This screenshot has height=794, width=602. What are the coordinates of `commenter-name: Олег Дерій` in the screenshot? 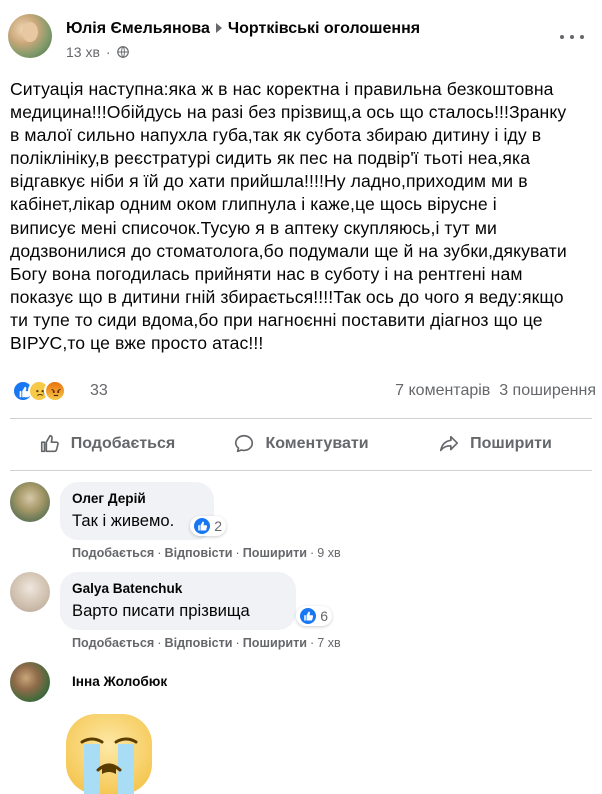 It's located at (137, 498).